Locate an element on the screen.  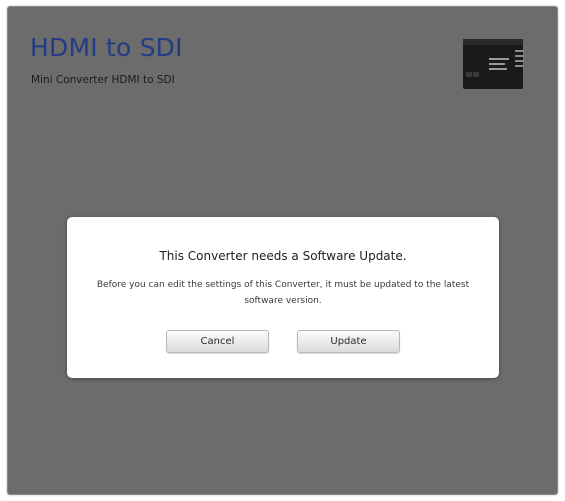
mini-converter-device-image is located at coordinates (494, 64).